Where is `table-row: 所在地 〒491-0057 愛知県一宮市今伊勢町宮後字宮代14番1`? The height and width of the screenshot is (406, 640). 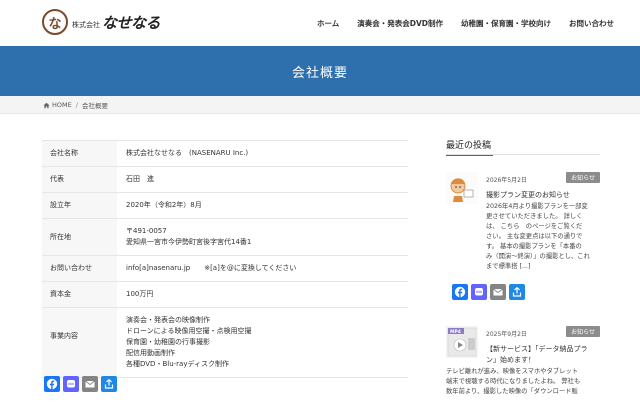 table-row: 所在地 〒491-0057 愛知県一宮市今伊勢町宮後字宮代14番1 is located at coordinates (225, 236).